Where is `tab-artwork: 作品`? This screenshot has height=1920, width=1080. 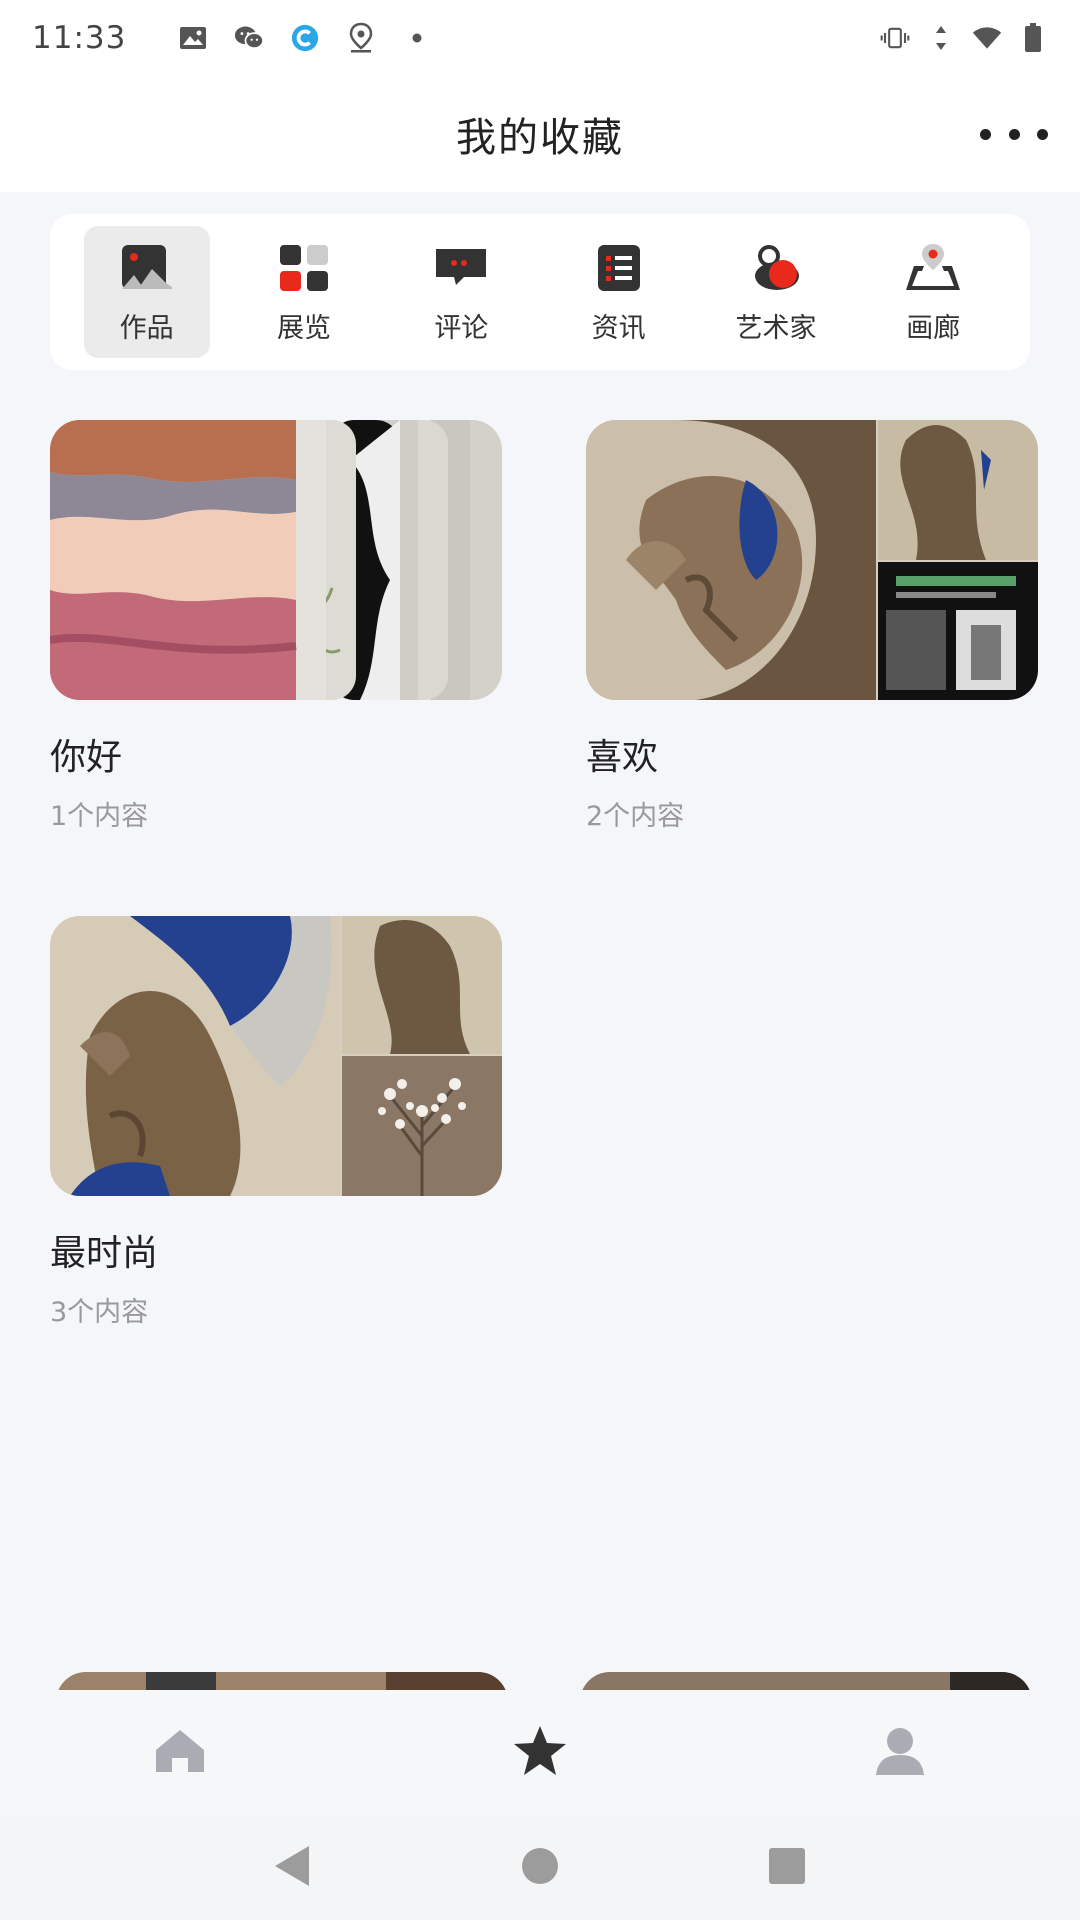
tab-artwork: 作品 is located at coordinates (146, 292).